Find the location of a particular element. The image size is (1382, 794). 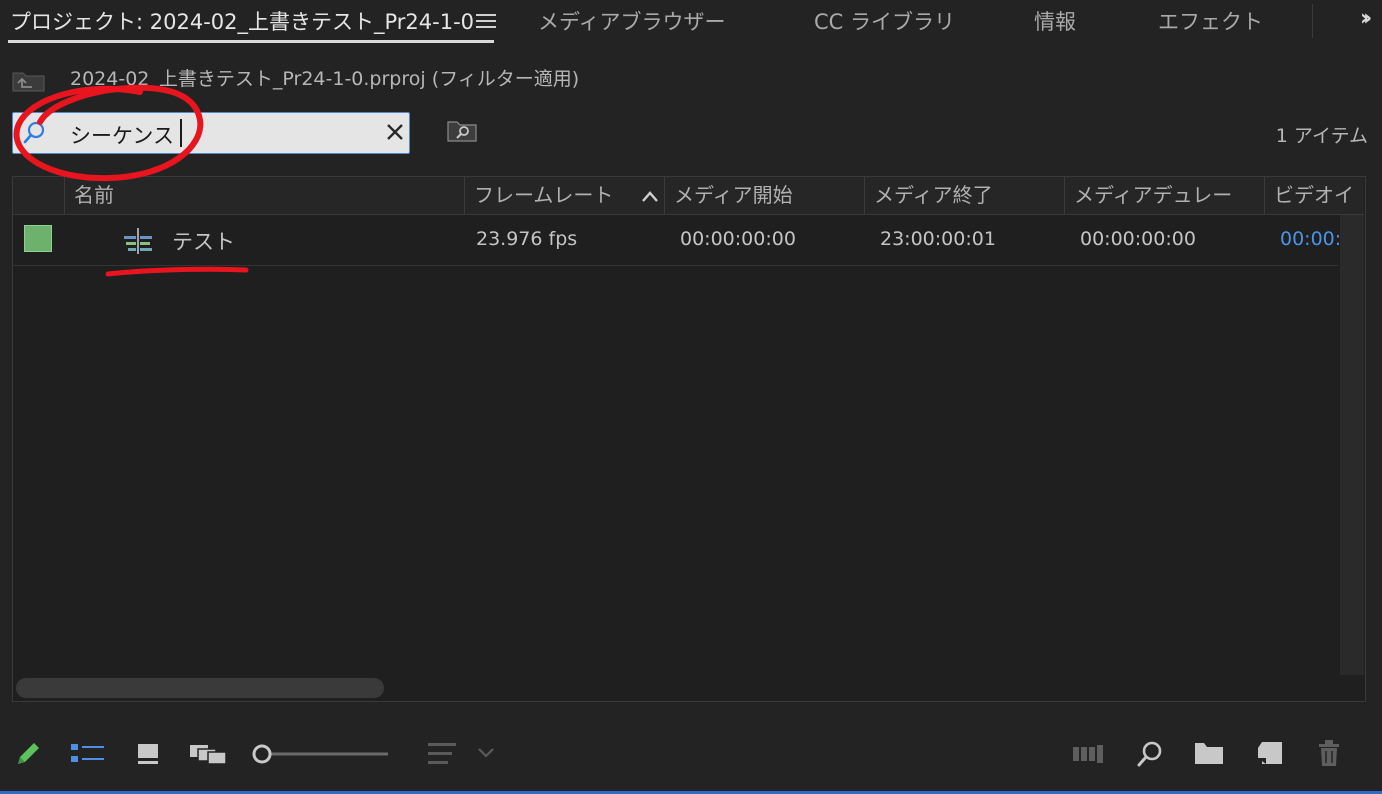

cell-frame-rate: 23.976 fps is located at coordinates (527, 239).